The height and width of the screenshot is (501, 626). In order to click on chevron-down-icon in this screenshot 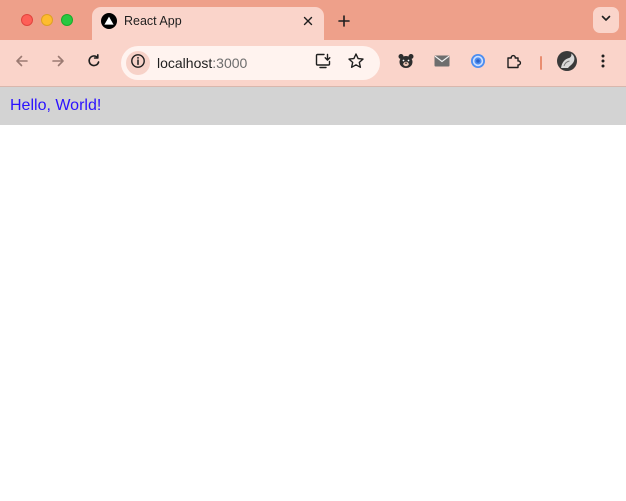, I will do `click(606, 20)`.